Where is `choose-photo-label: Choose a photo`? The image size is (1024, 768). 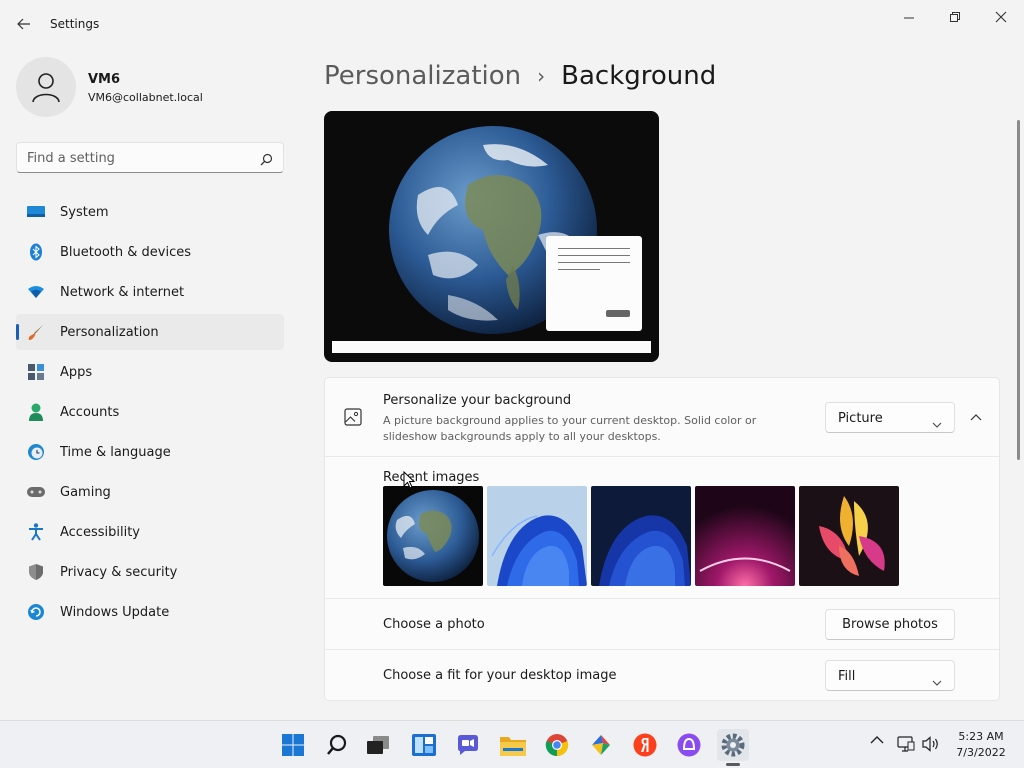
choose-photo-label: Choose a photo is located at coordinates (434, 624).